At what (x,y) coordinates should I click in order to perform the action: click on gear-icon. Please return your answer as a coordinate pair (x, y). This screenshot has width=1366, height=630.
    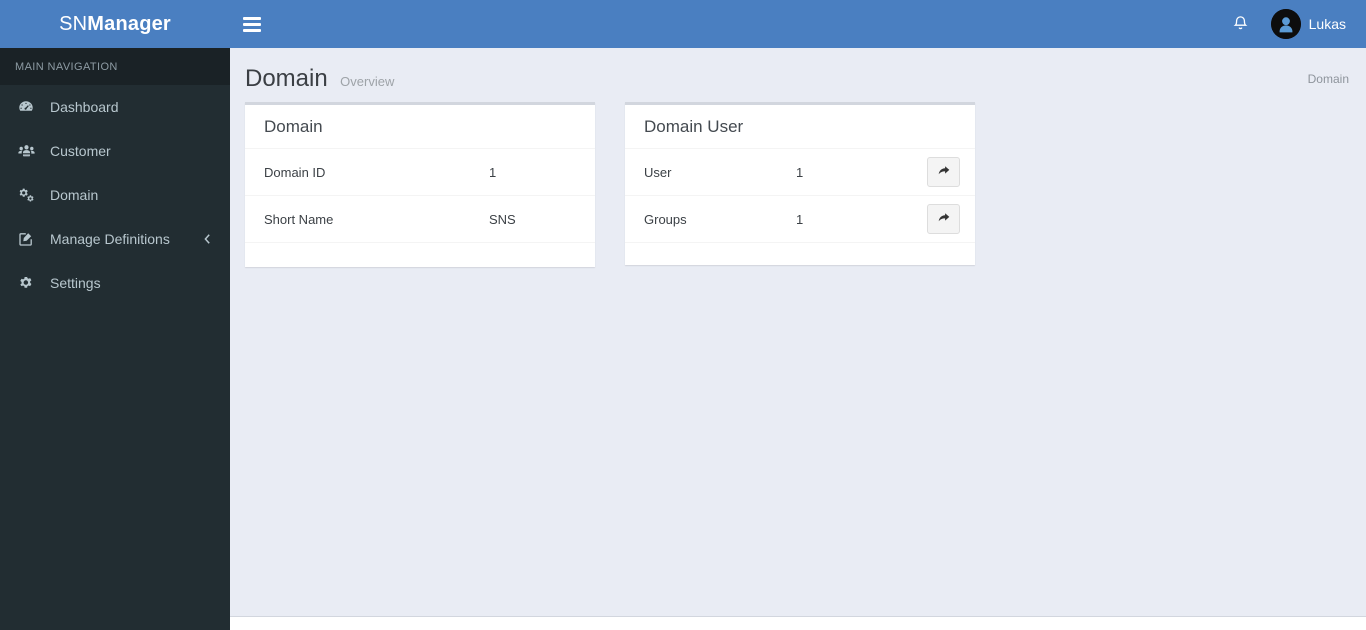
    Looking at the image, I should click on (30, 283).